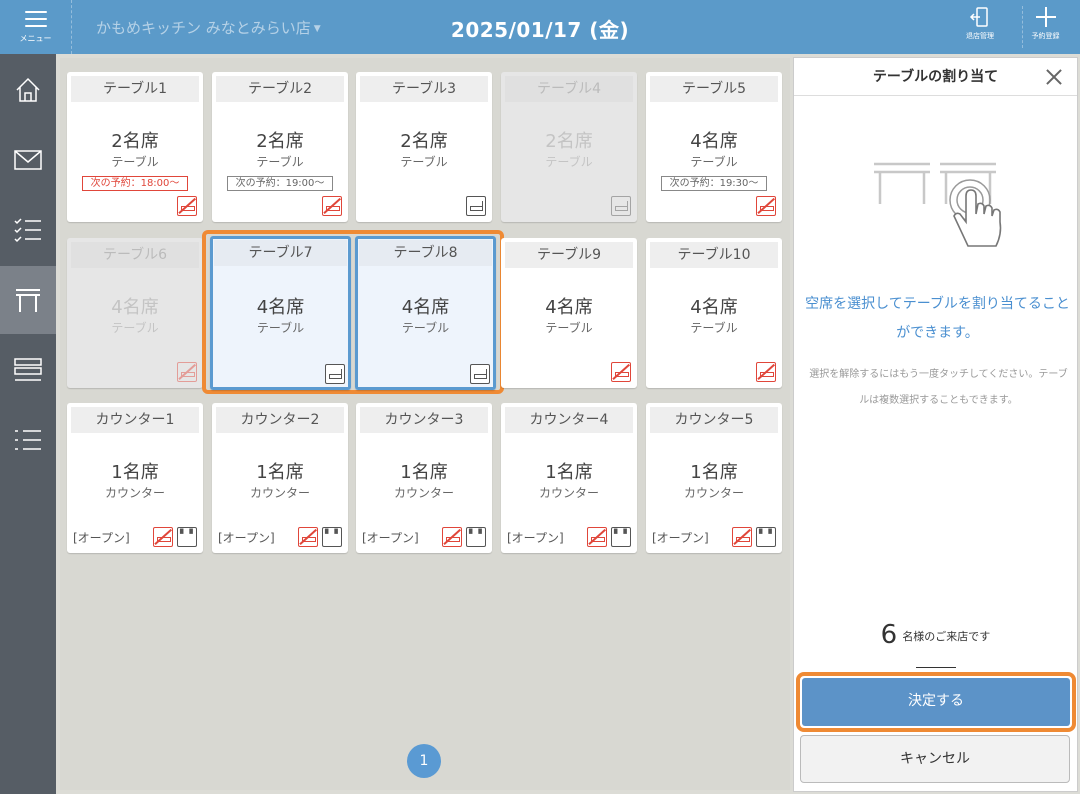 The image size is (1080, 794). Describe the element at coordinates (424, 761) in the screenshot. I see `page-indicator: 1` at that location.